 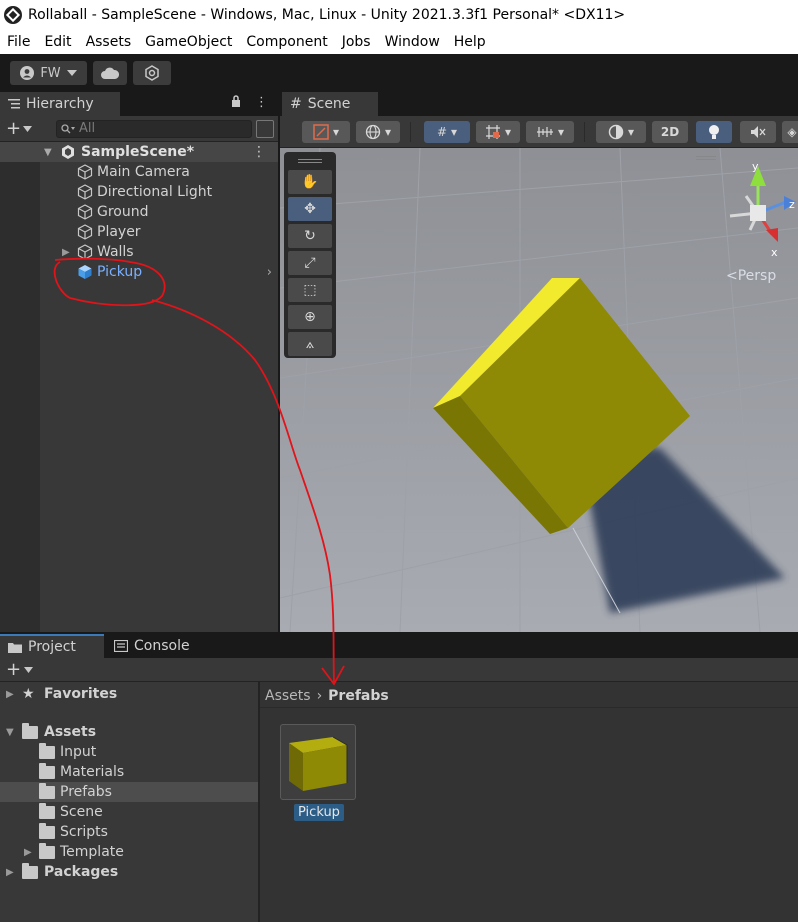 I want to click on tab-console: Console, so click(x=156, y=646).